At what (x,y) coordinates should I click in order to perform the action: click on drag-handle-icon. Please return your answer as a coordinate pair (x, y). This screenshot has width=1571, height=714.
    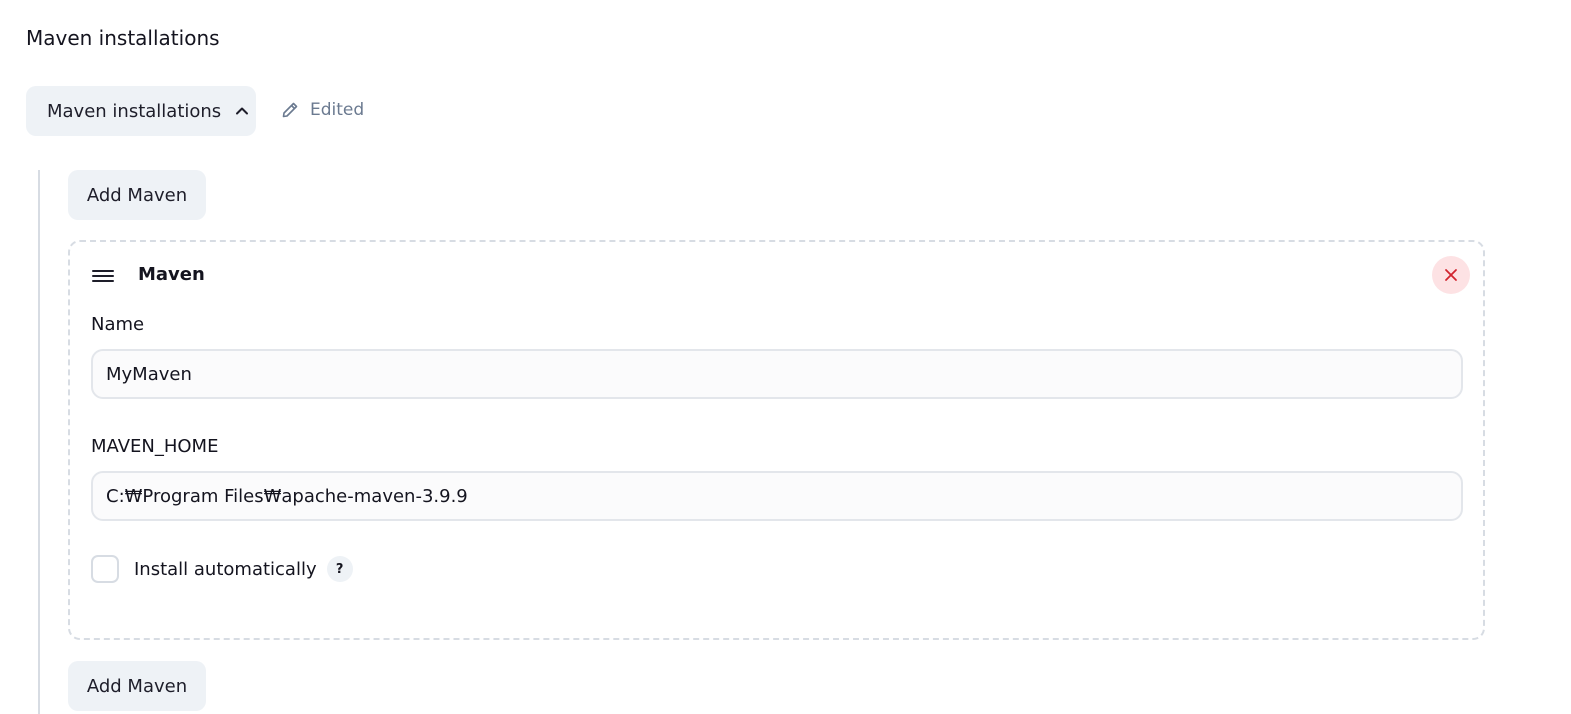
    Looking at the image, I should click on (103, 277).